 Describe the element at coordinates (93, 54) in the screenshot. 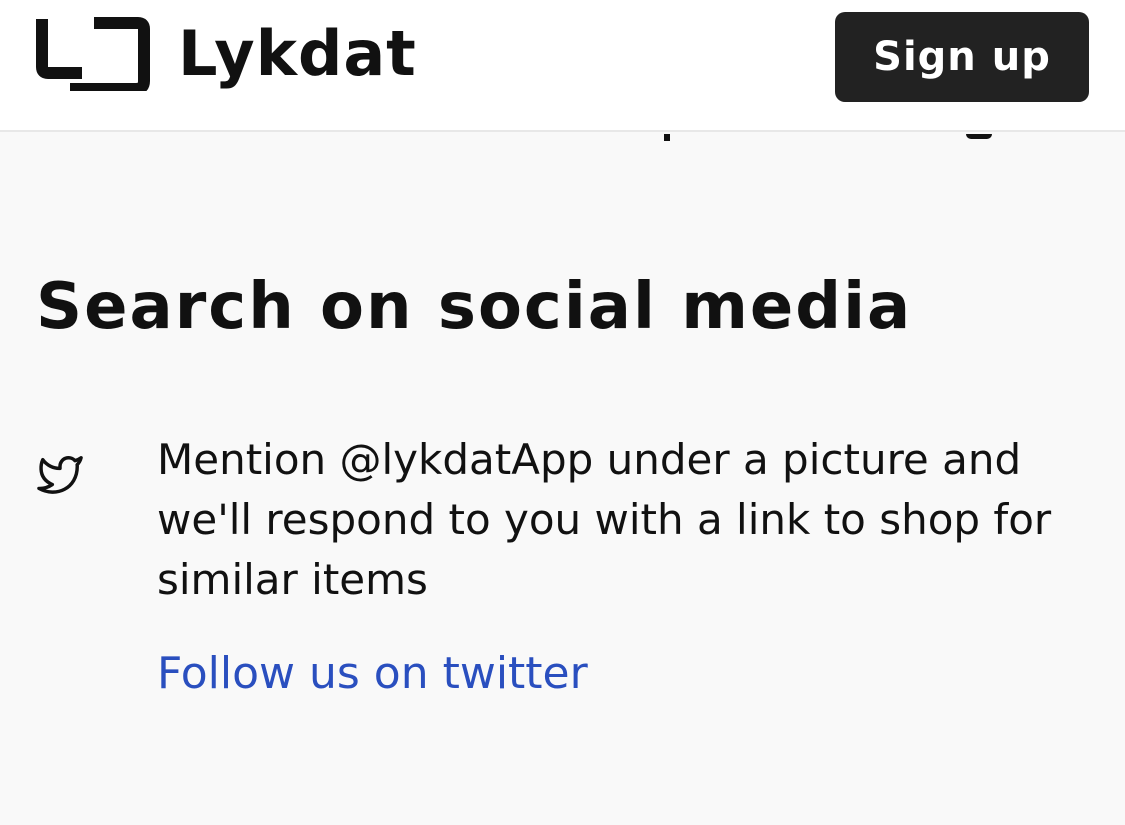

I see `lykdat-logo-icon` at that location.